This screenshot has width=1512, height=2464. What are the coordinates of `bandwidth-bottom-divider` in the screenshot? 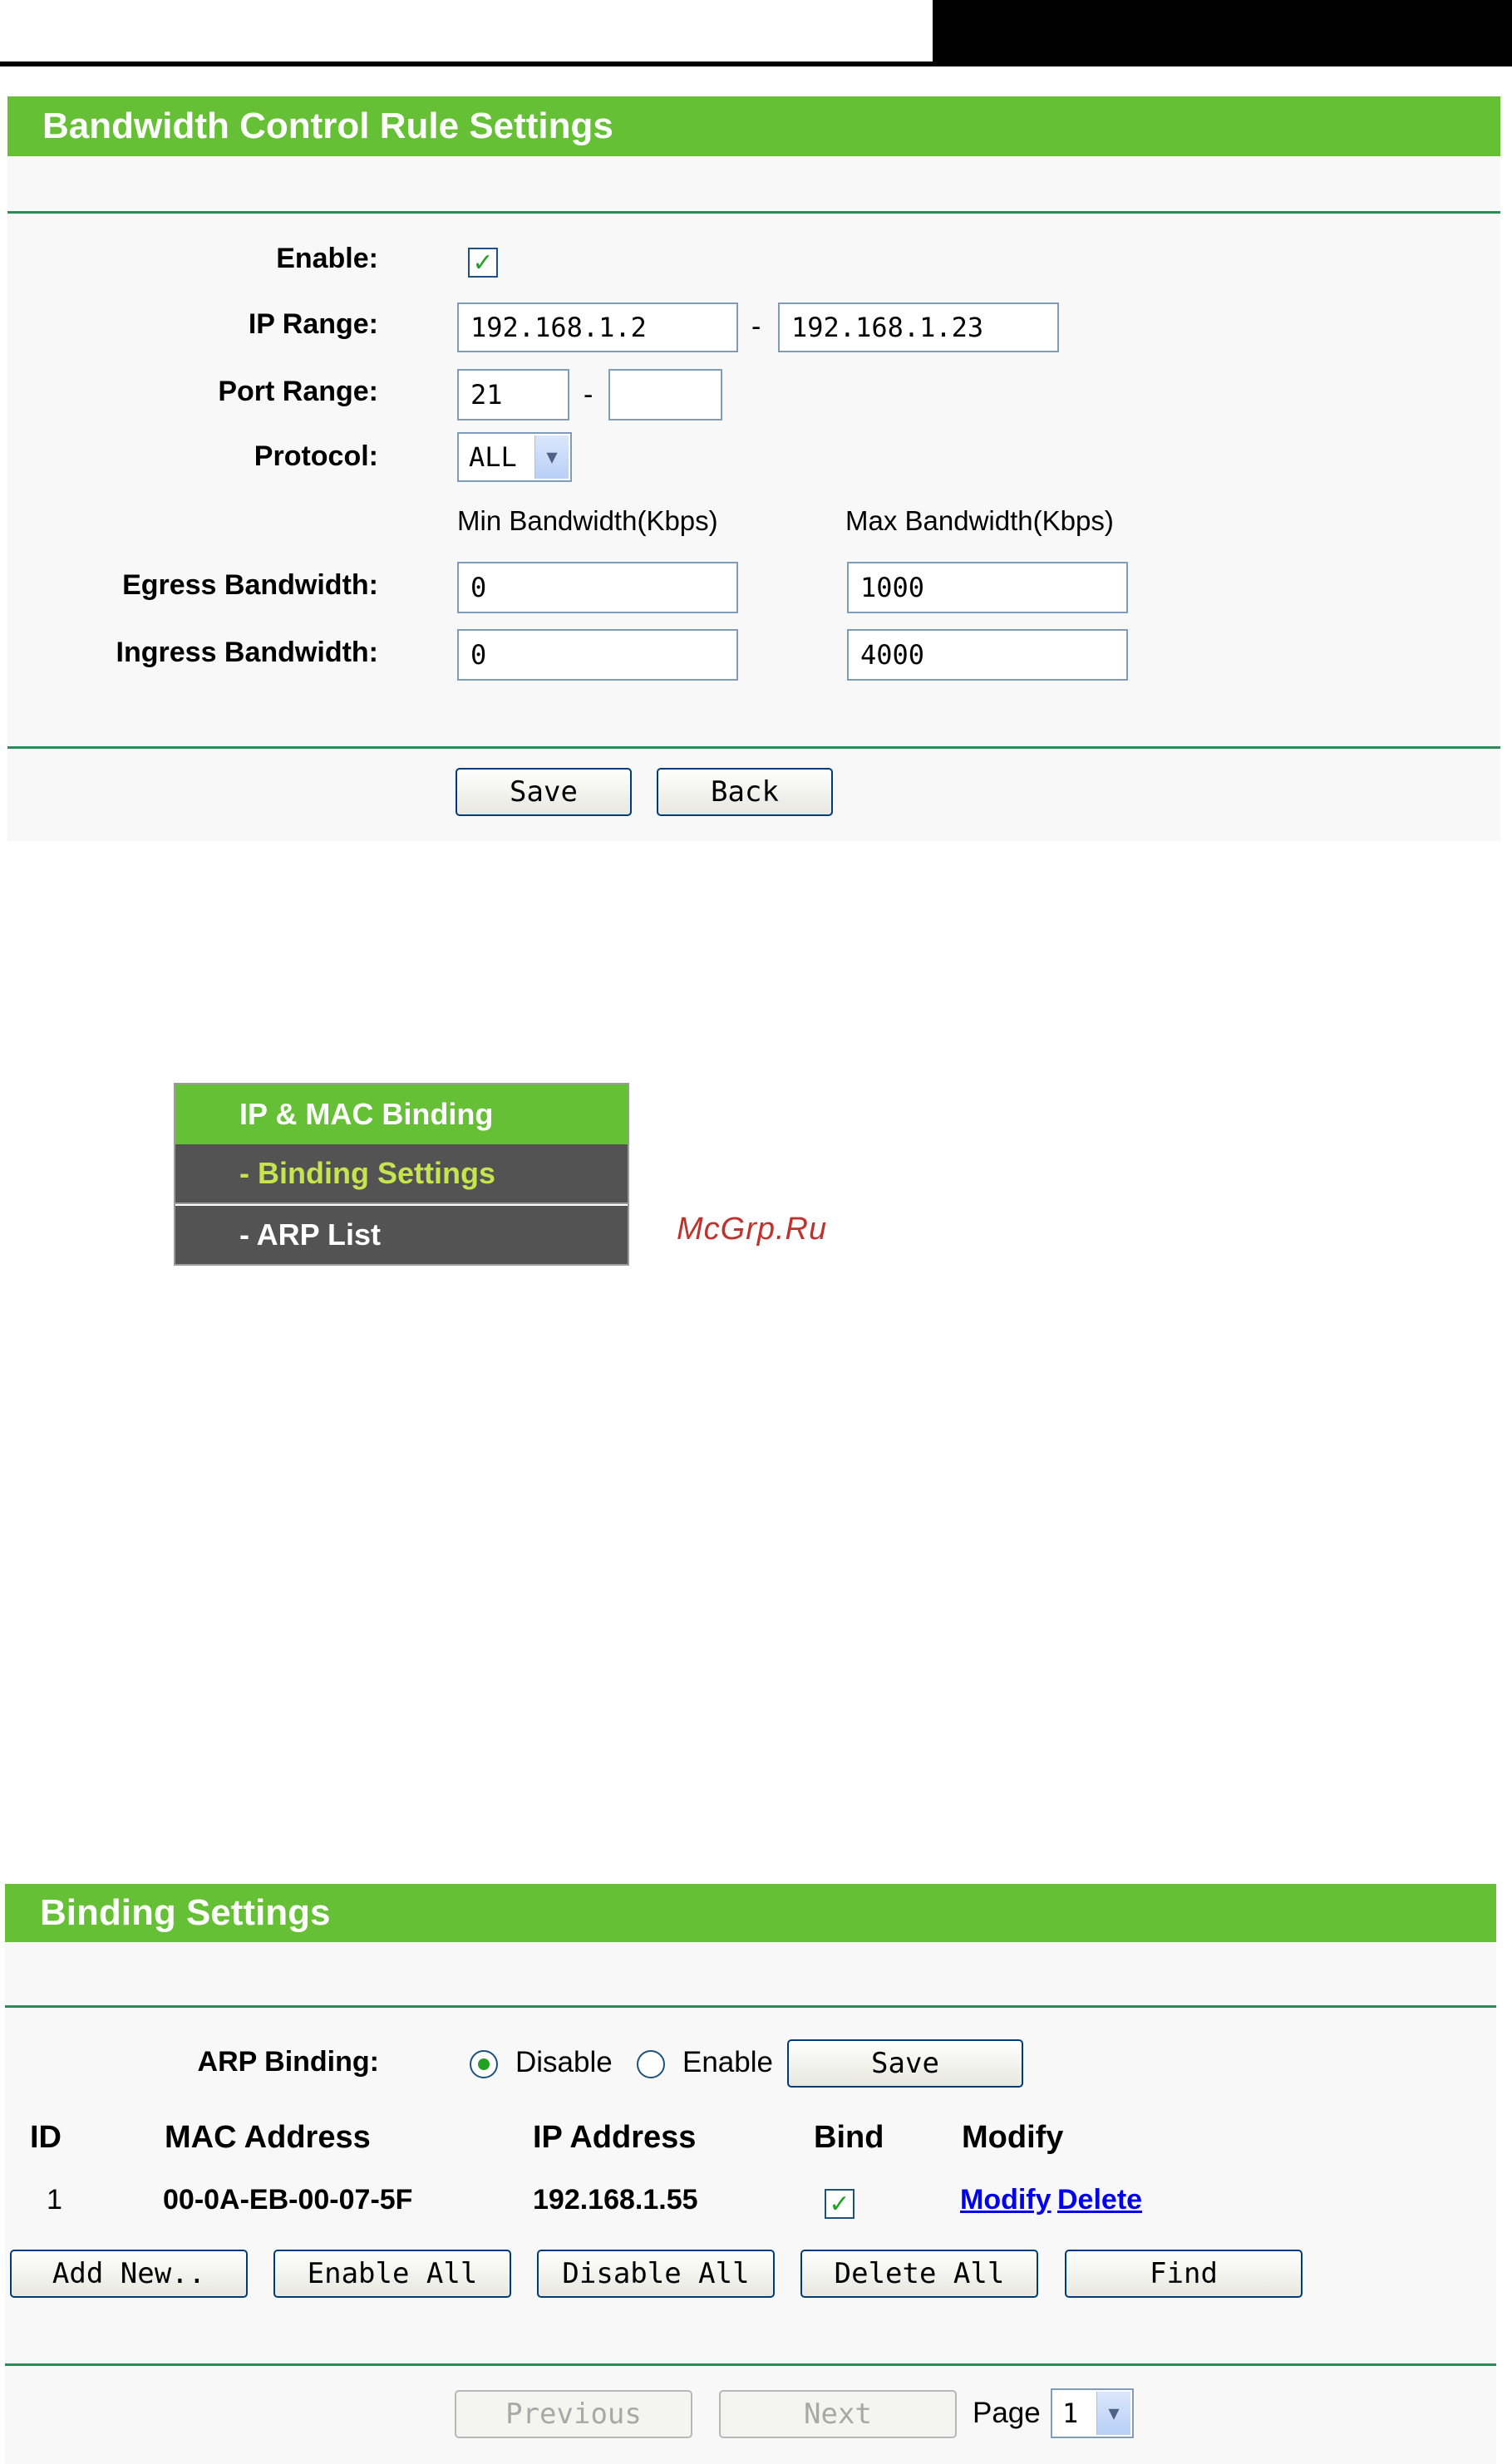 It's located at (754, 747).